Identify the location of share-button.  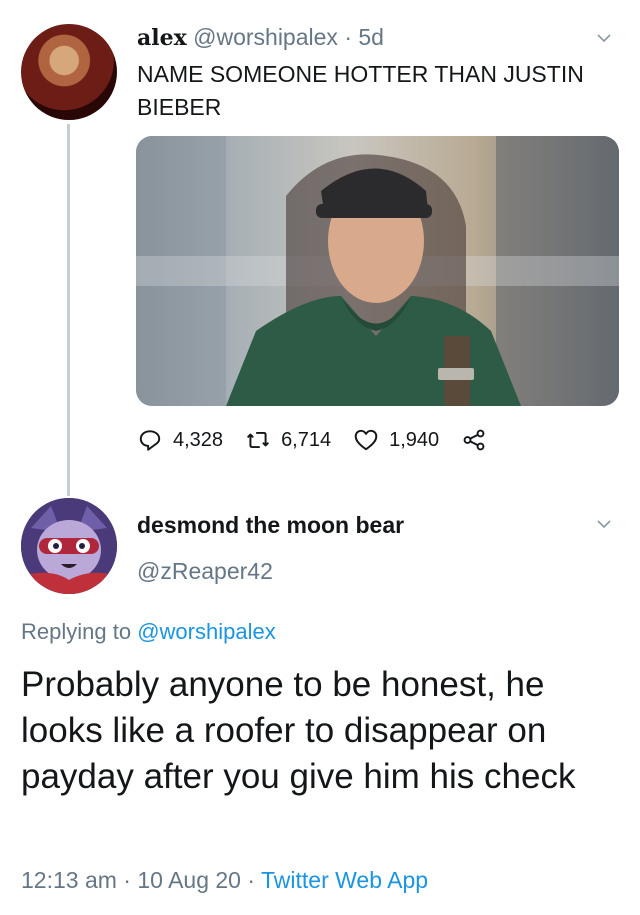
(479, 440).